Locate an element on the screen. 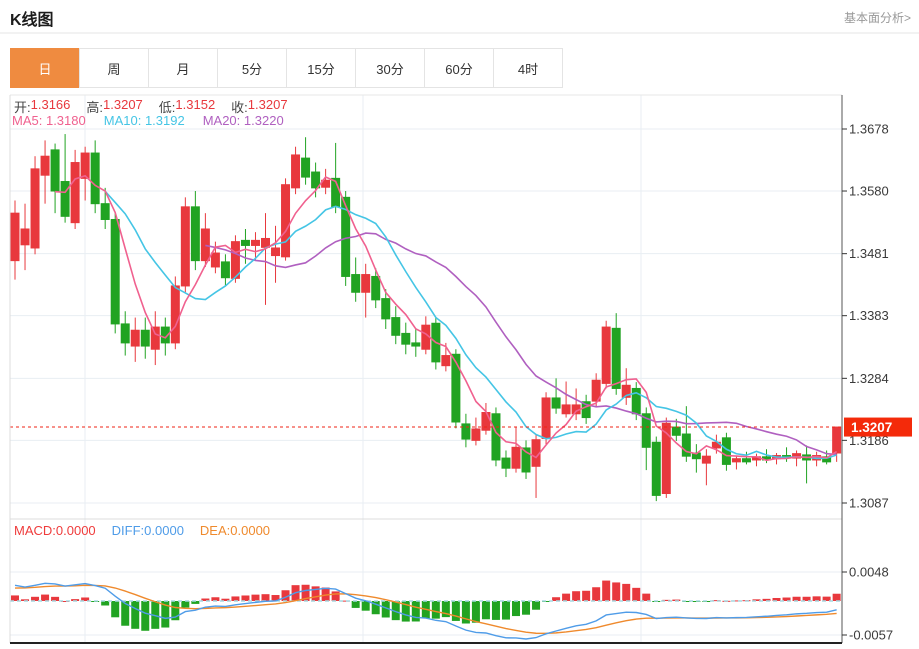  y-axis-tick-label: 1.3678 is located at coordinates (869, 129).